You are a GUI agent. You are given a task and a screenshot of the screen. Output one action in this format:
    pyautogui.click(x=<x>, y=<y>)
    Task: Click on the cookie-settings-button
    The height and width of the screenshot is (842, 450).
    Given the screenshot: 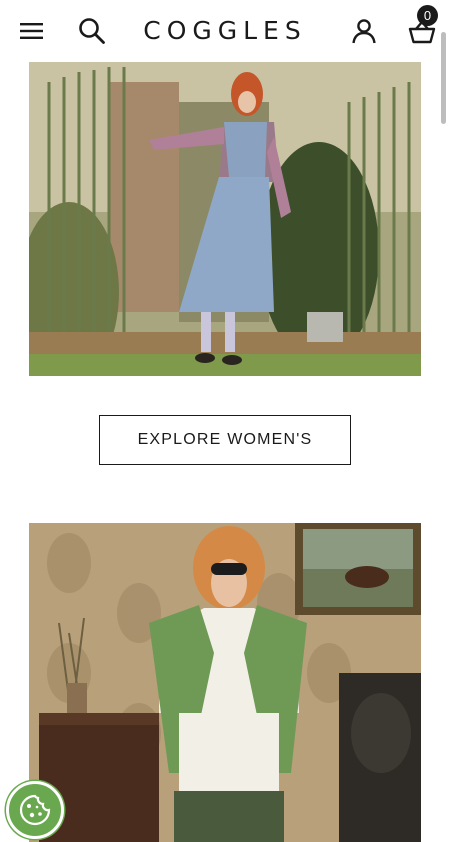 What is the action you would take?
    pyautogui.click(x=35, y=810)
    